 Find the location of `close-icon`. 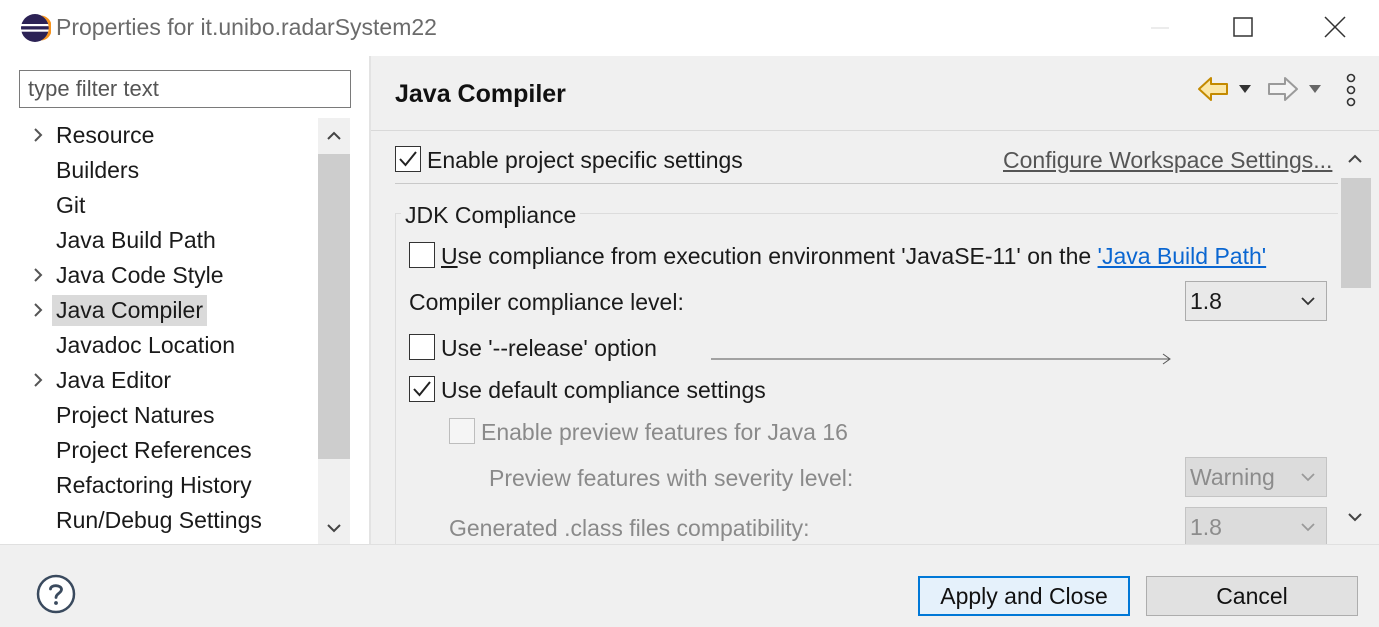

close-icon is located at coordinates (1335, 28).